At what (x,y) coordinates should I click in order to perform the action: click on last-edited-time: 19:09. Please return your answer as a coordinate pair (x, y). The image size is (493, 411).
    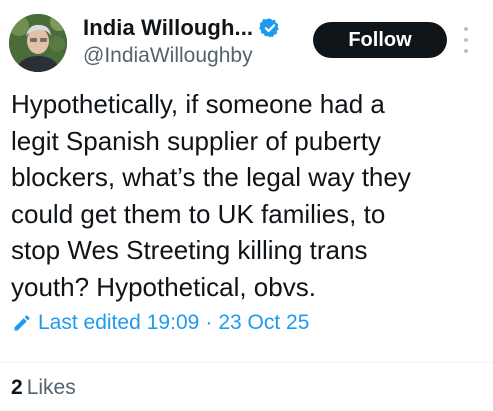
    Looking at the image, I should click on (173, 322).